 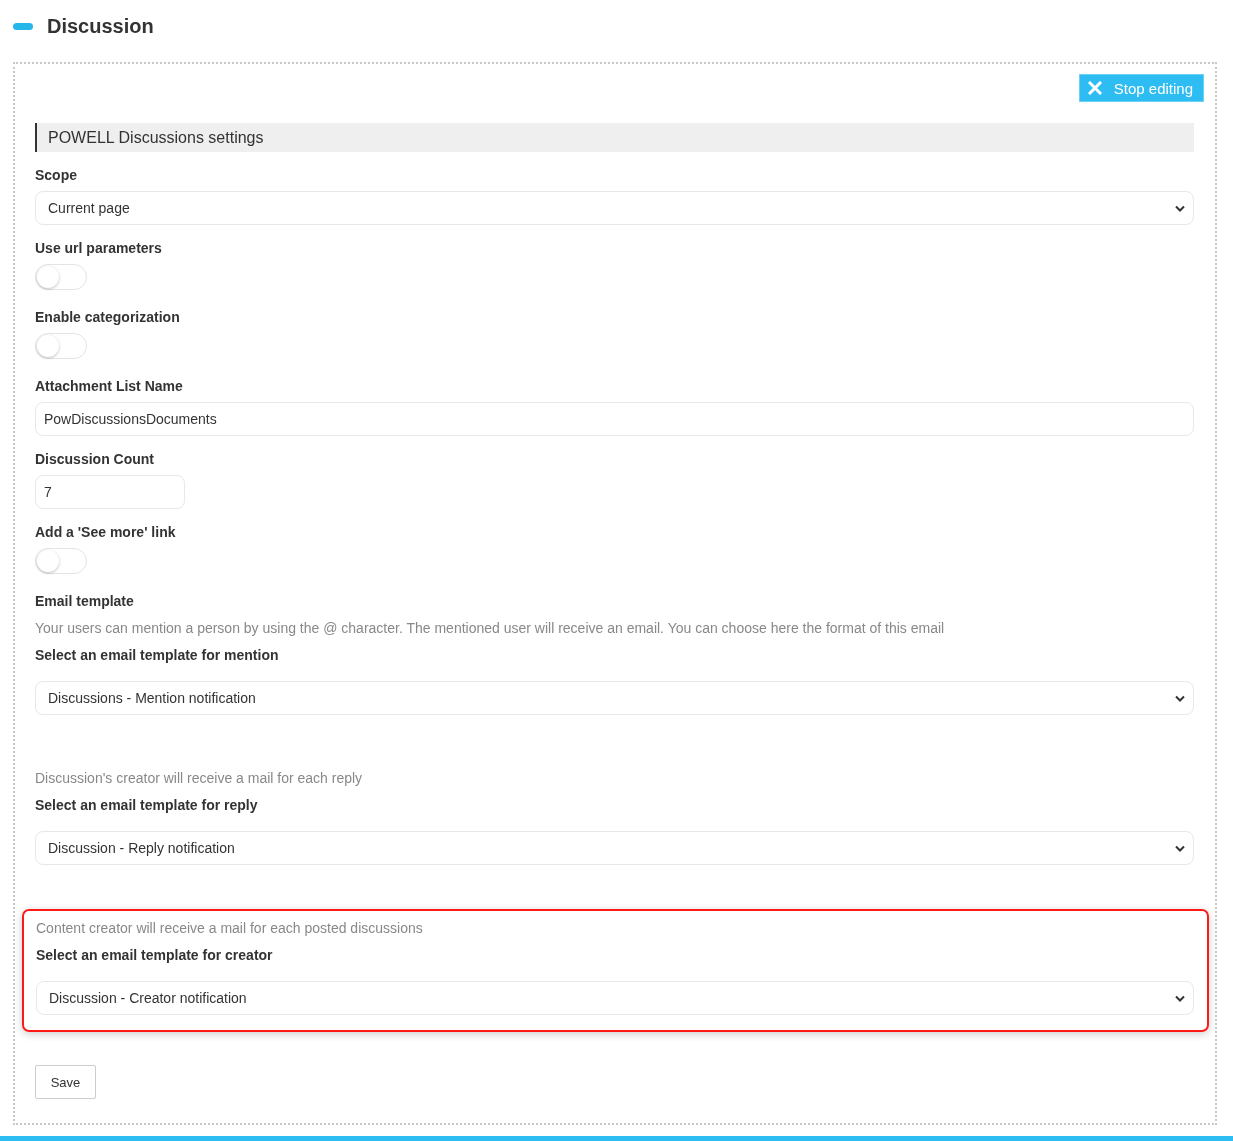 I want to click on field-label: Select an email template for reply, so click(x=147, y=805).